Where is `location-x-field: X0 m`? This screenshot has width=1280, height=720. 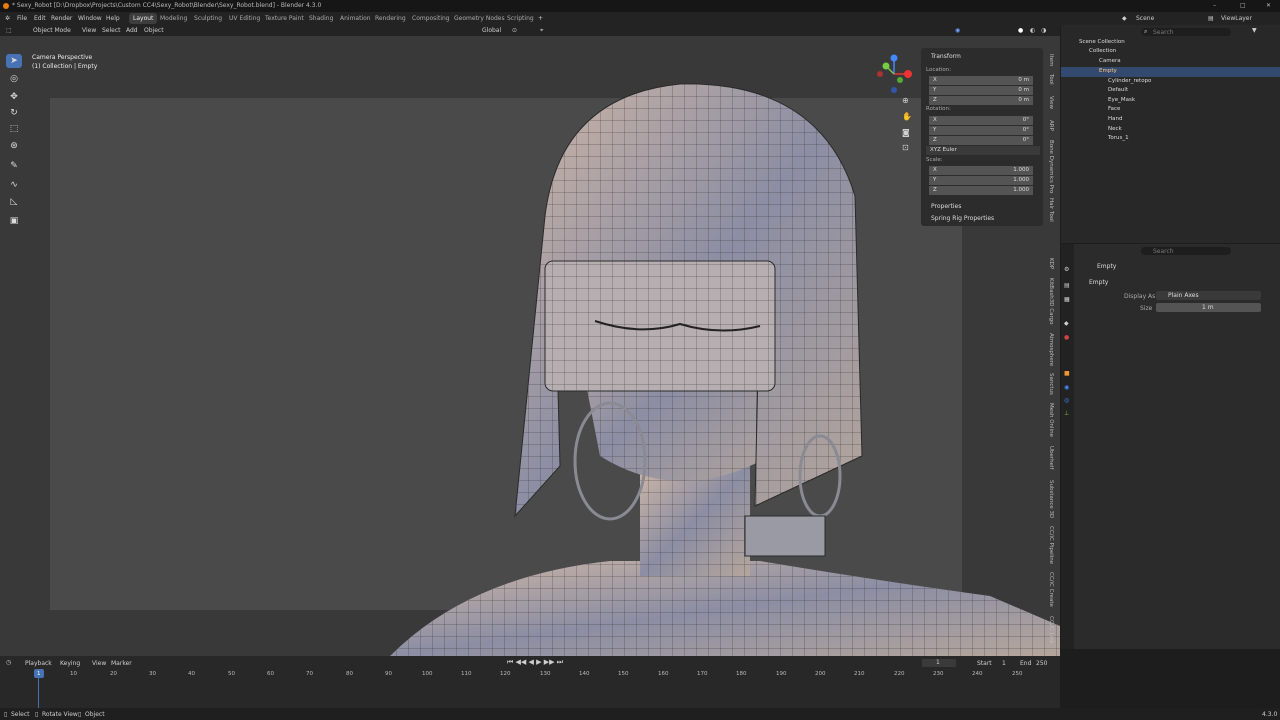 location-x-field: X0 m is located at coordinates (981, 80).